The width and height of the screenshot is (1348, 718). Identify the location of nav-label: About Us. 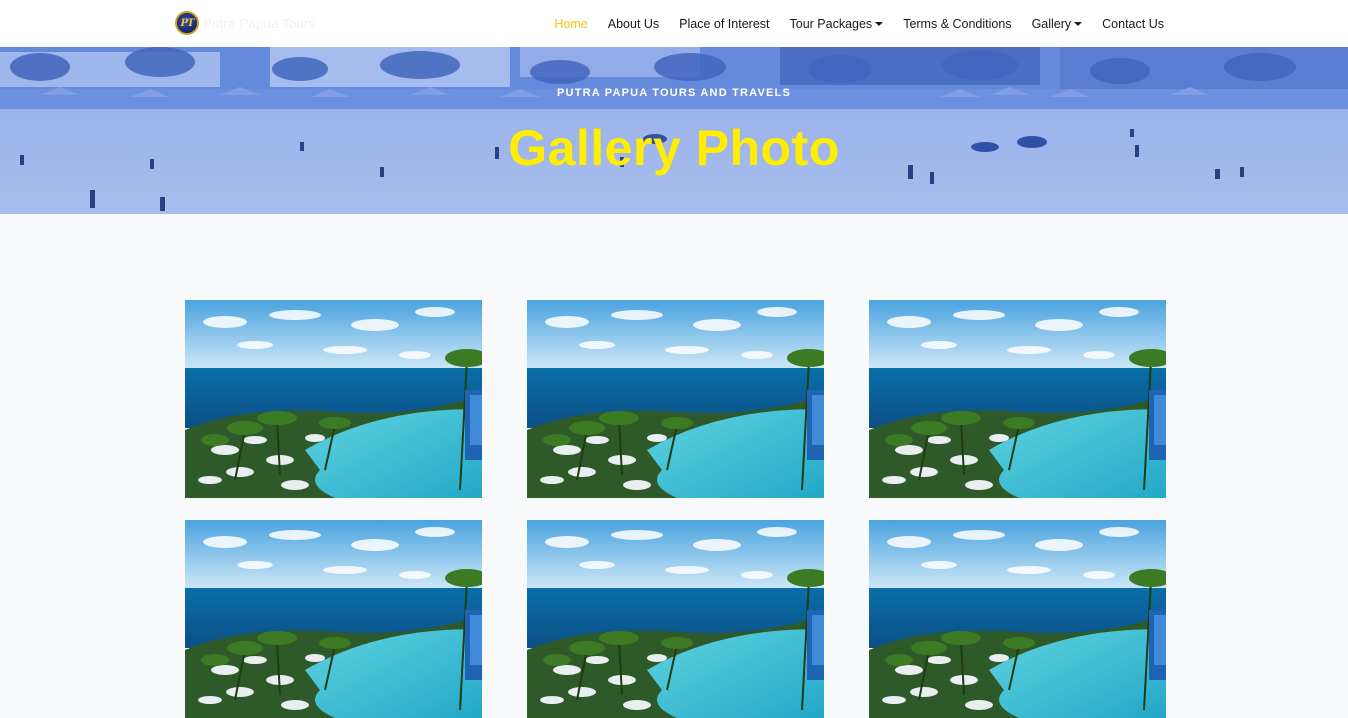
(633, 23).